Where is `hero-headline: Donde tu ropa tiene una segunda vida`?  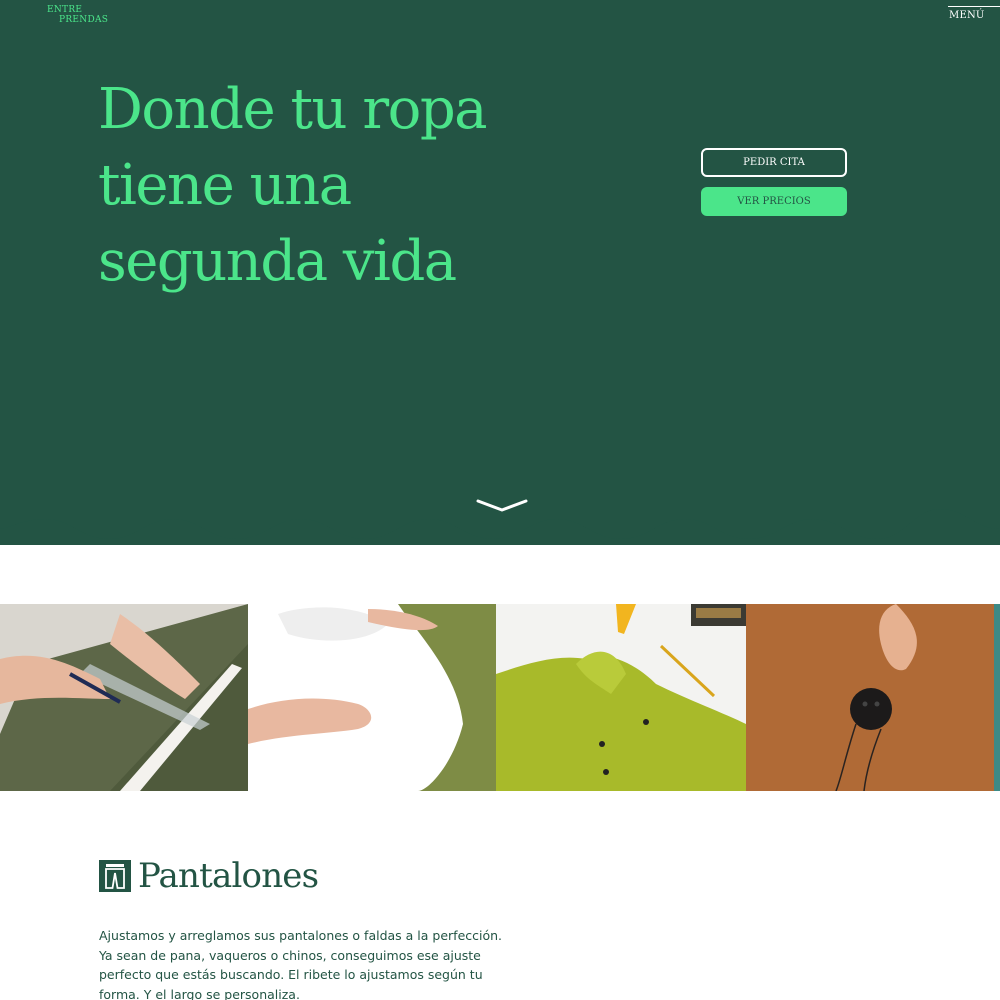
hero-headline: Donde tu ropa tiene una segunda vida is located at coordinates (293, 185).